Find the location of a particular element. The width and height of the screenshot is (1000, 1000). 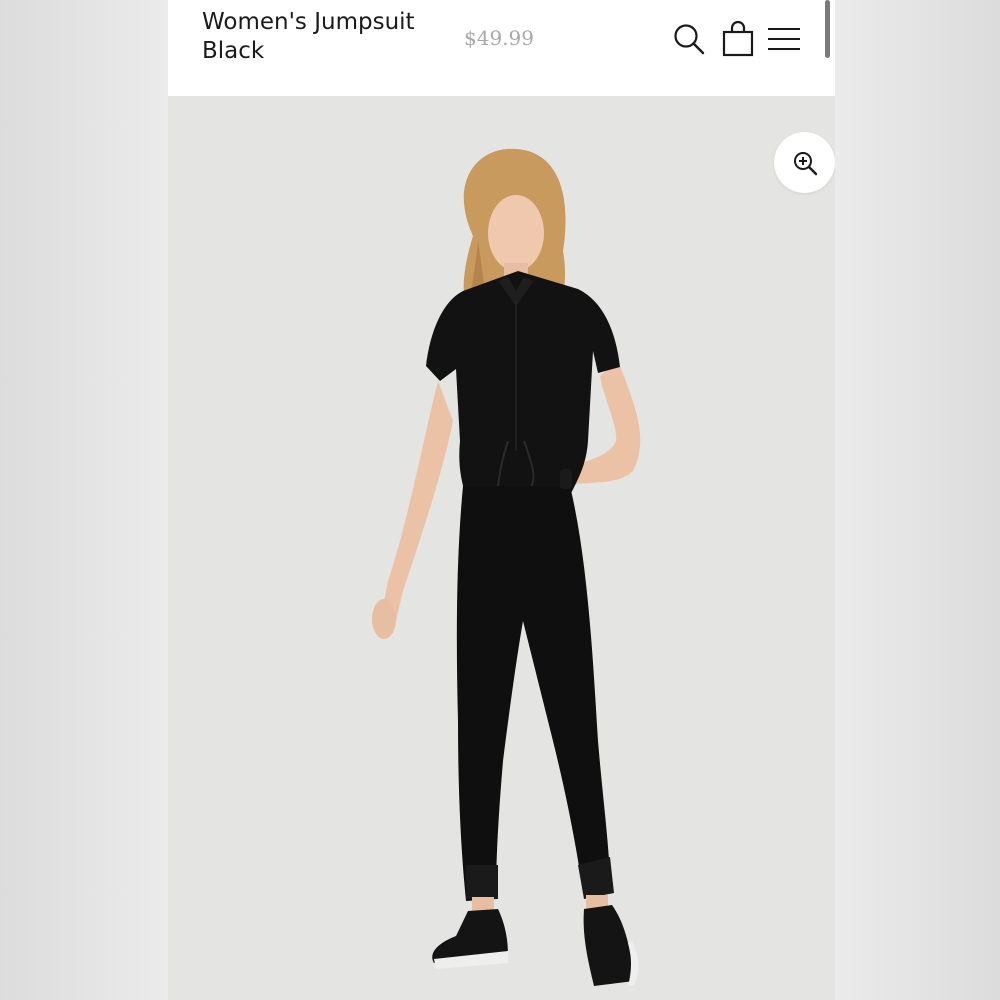

cart-button is located at coordinates (738, 39).